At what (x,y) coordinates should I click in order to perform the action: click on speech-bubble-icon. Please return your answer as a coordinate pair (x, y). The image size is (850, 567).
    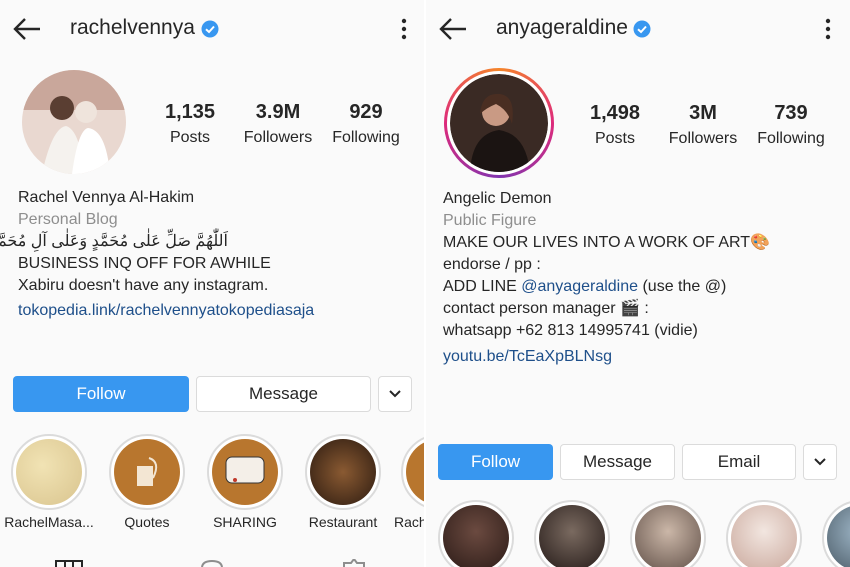
    Looking at the image, I should click on (245, 470).